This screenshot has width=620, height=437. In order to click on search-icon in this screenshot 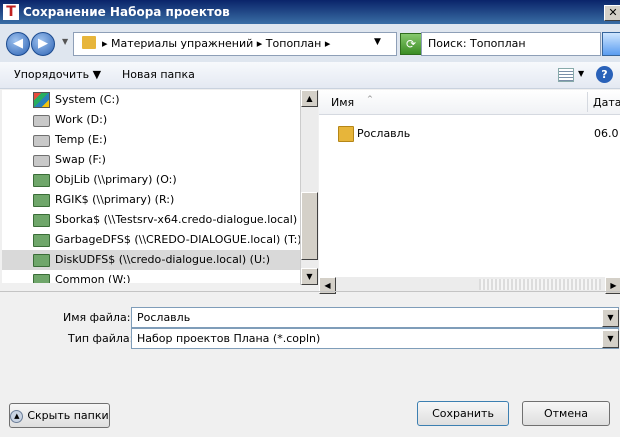, I will do `click(611, 44)`.